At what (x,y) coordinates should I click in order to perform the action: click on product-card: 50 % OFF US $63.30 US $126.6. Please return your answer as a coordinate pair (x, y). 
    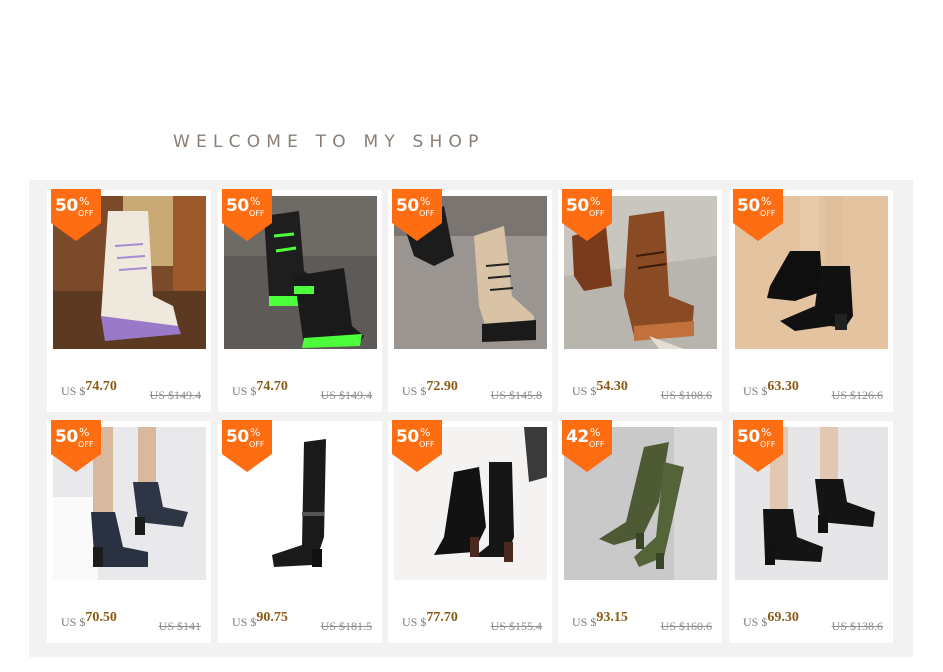
    Looking at the image, I should click on (811, 300).